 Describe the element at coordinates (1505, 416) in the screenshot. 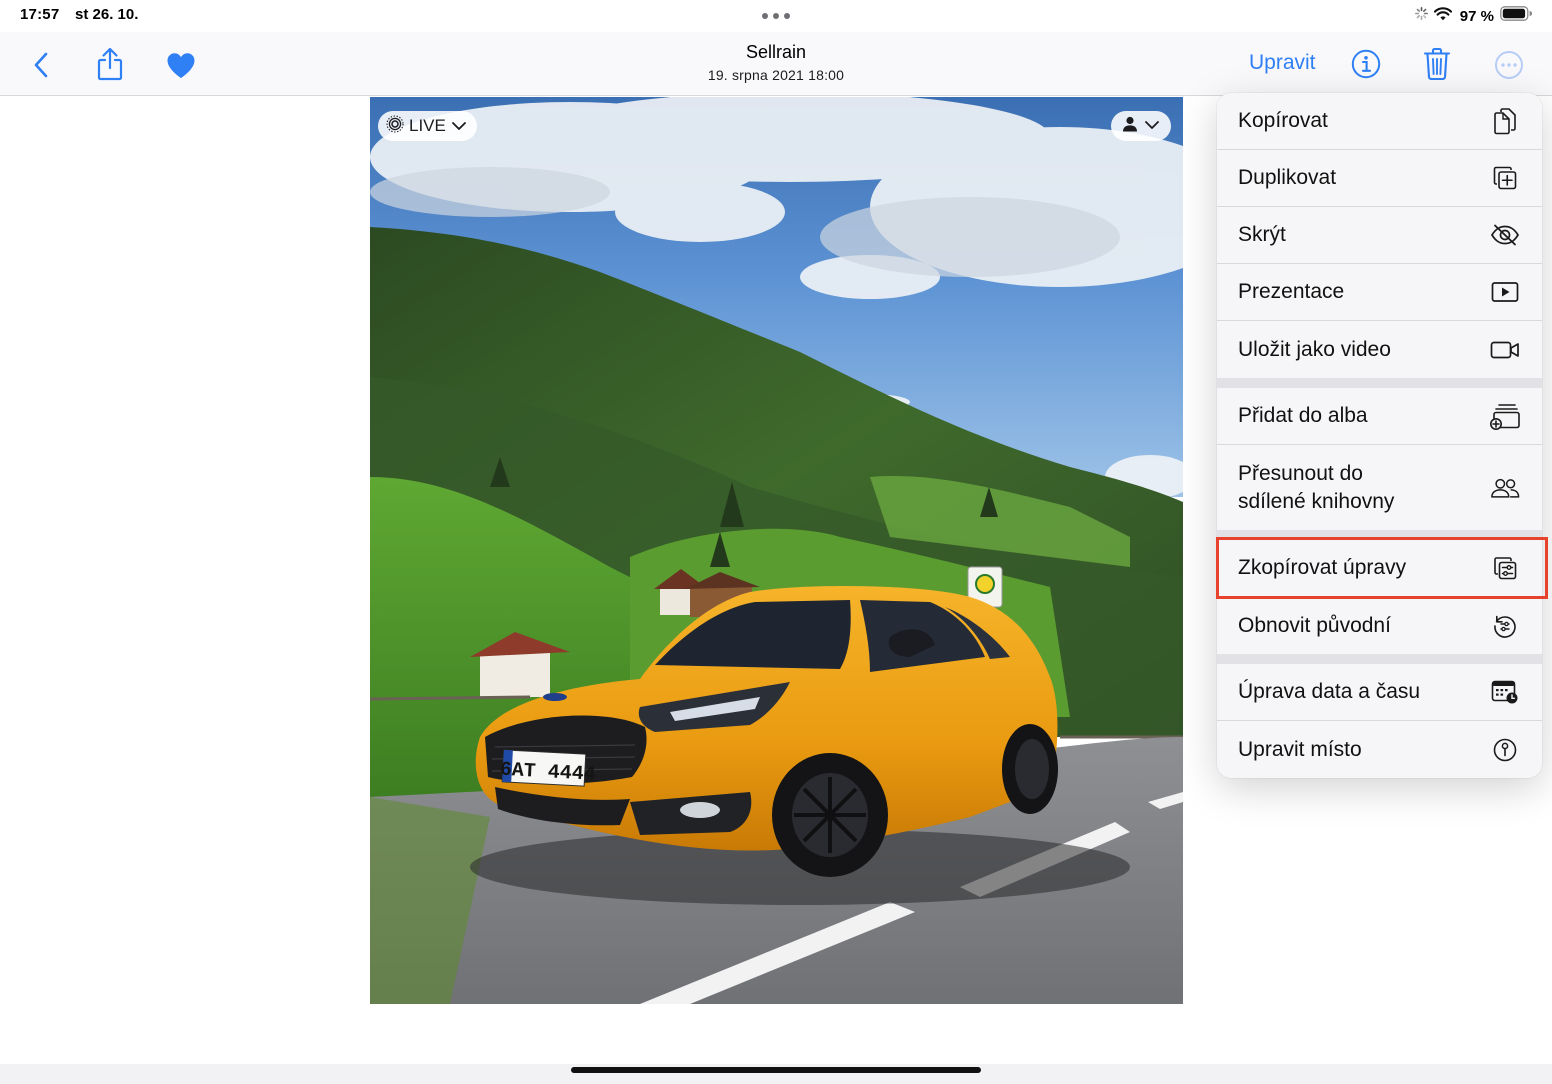

I see `add-to-album-icon` at that location.